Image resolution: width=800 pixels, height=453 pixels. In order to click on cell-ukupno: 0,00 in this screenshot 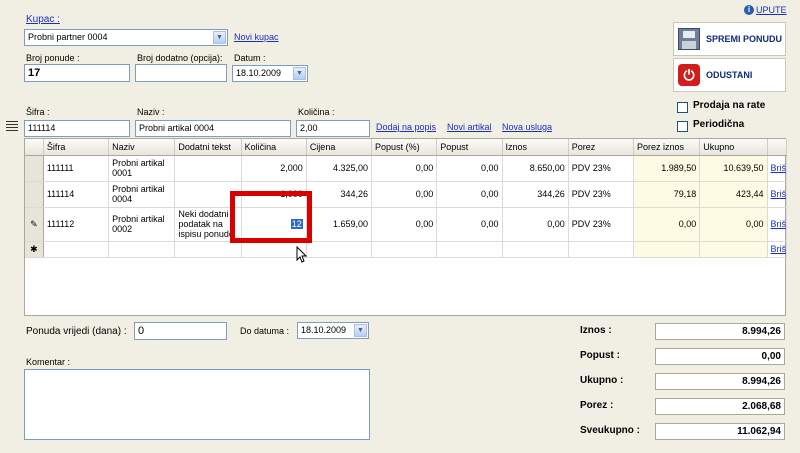, I will do `click(733, 224)`.